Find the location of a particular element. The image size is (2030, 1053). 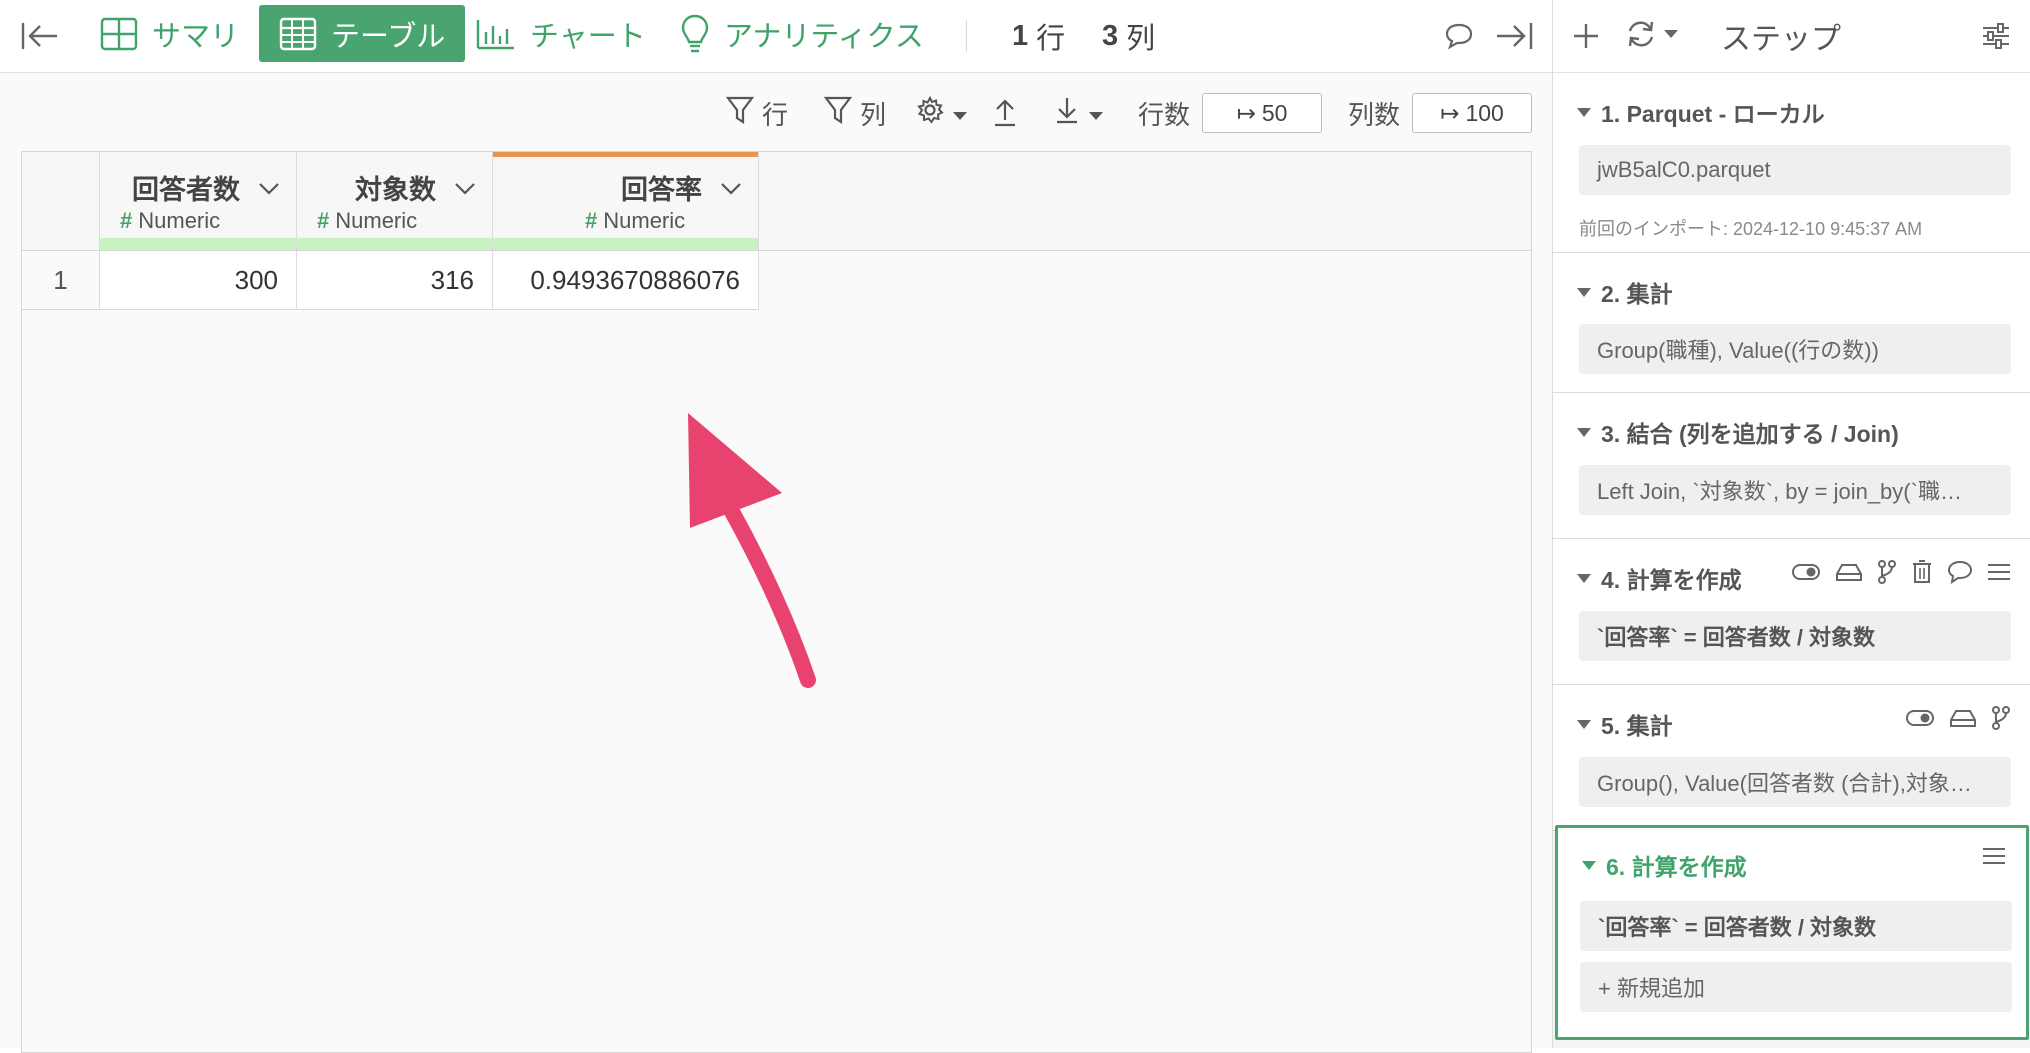

tab-chart: チャート is located at coordinates (561, 33).